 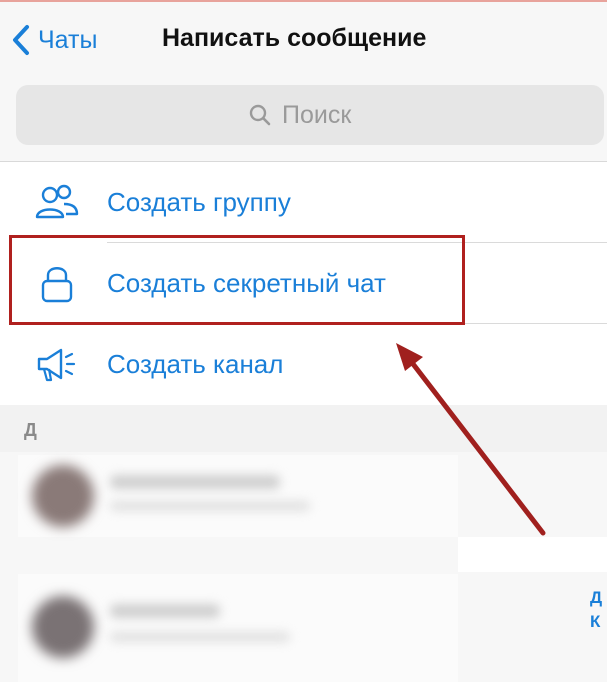 What do you see at coordinates (327, 115) in the screenshot?
I see `search-input` at bounding box center [327, 115].